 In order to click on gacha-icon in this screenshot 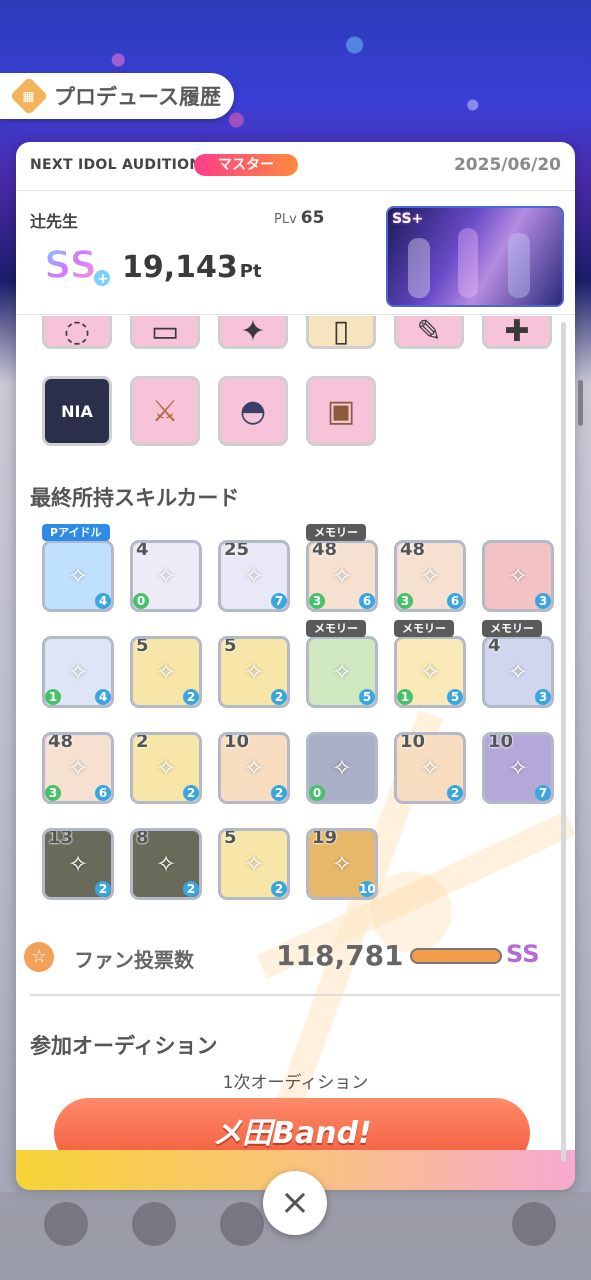, I will do `click(242, 1224)`.